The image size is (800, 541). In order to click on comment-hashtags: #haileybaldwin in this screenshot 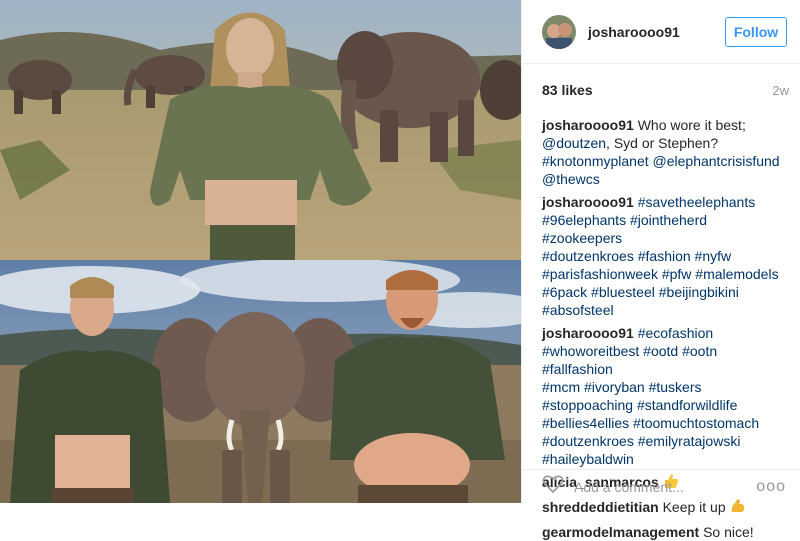, I will do `click(588, 459)`.